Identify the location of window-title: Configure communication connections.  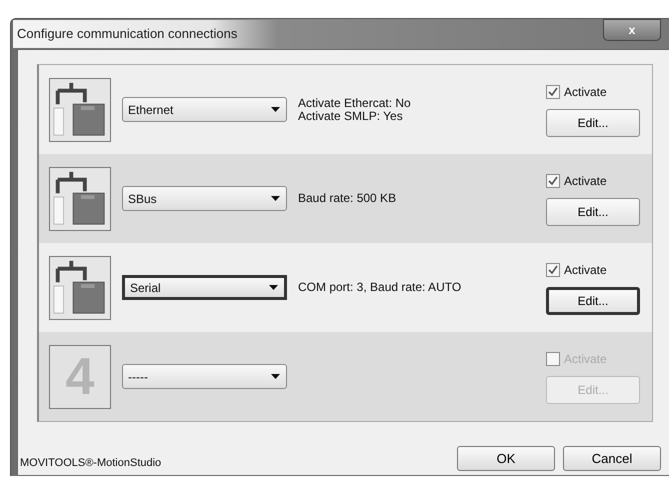
(145, 34).